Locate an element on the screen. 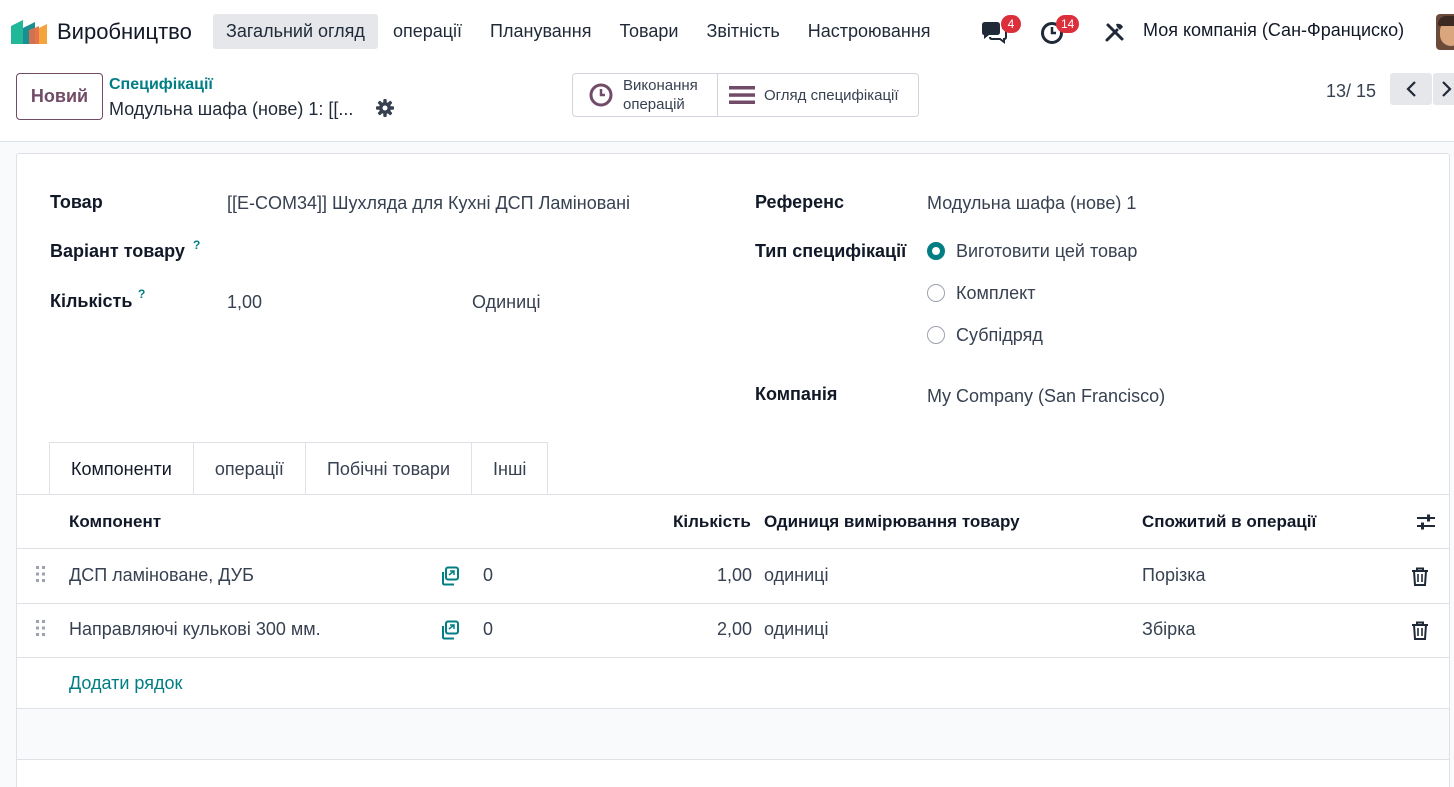  bom-type-option-manufacture: Виготовити цей товар is located at coordinates (1046, 251).